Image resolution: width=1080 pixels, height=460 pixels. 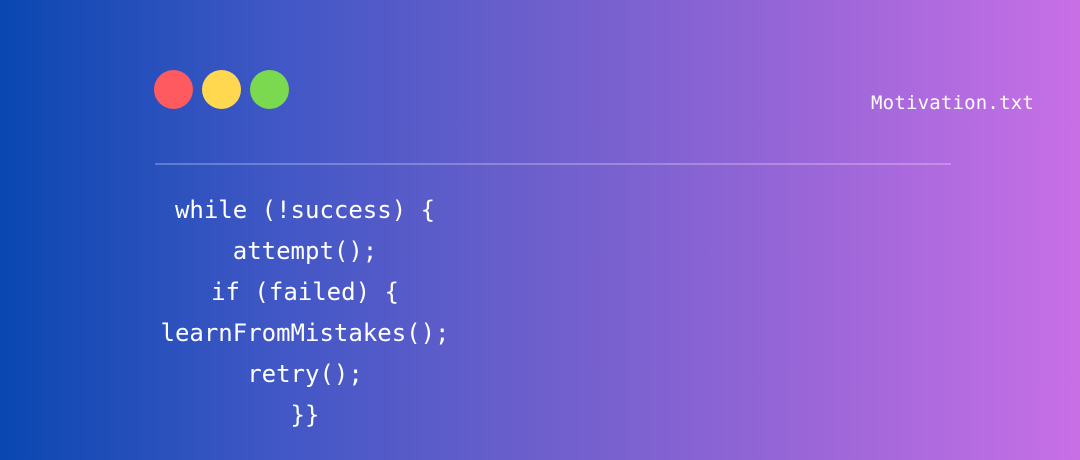 What do you see at coordinates (305, 415) in the screenshot?
I see `code-line: }}` at bounding box center [305, 415].